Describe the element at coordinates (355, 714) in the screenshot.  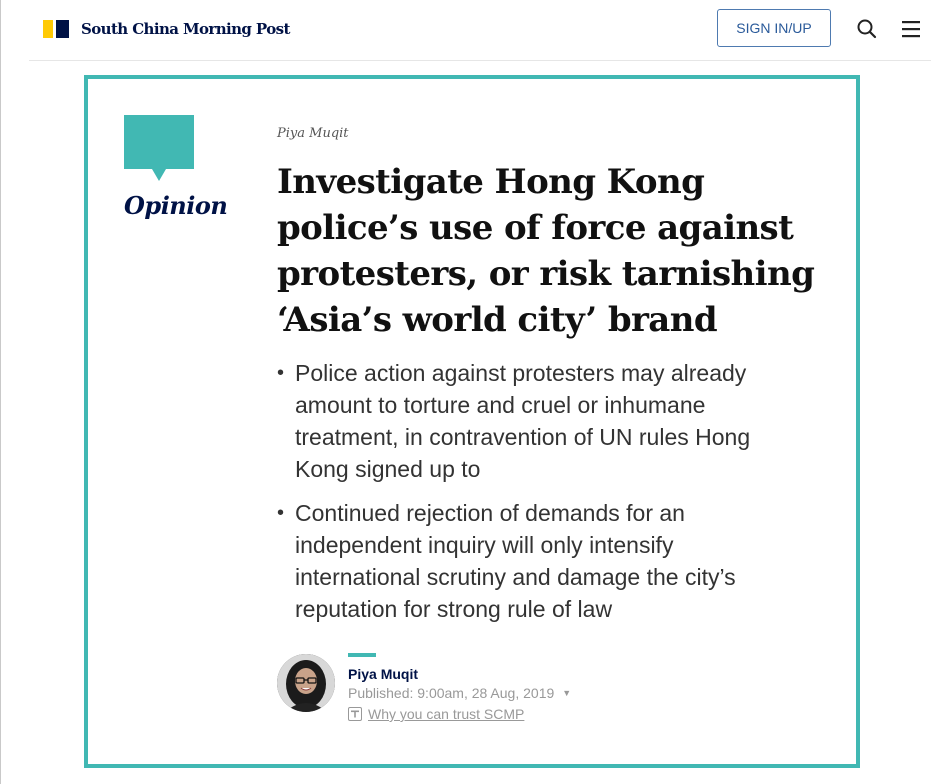
I see `trust-badge-icon` at that location.